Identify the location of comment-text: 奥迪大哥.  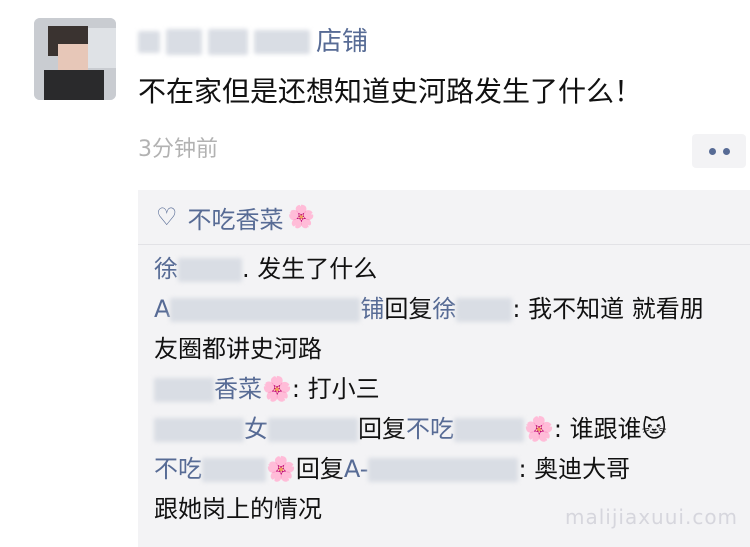
(582, 469).